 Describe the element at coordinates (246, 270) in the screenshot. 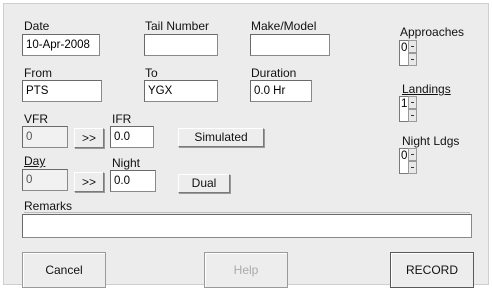

I see `help-button: Help` at that location.